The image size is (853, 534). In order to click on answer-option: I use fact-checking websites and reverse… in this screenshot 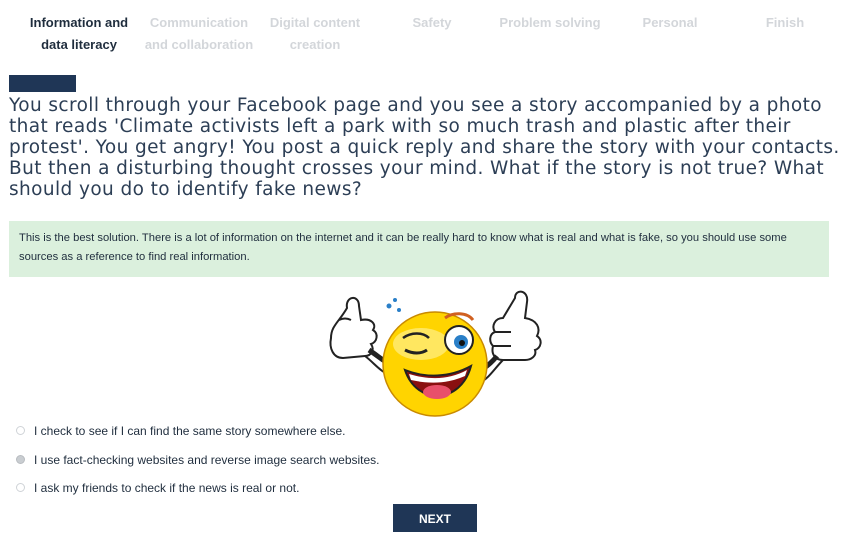, I will do `click(316, 460)`.